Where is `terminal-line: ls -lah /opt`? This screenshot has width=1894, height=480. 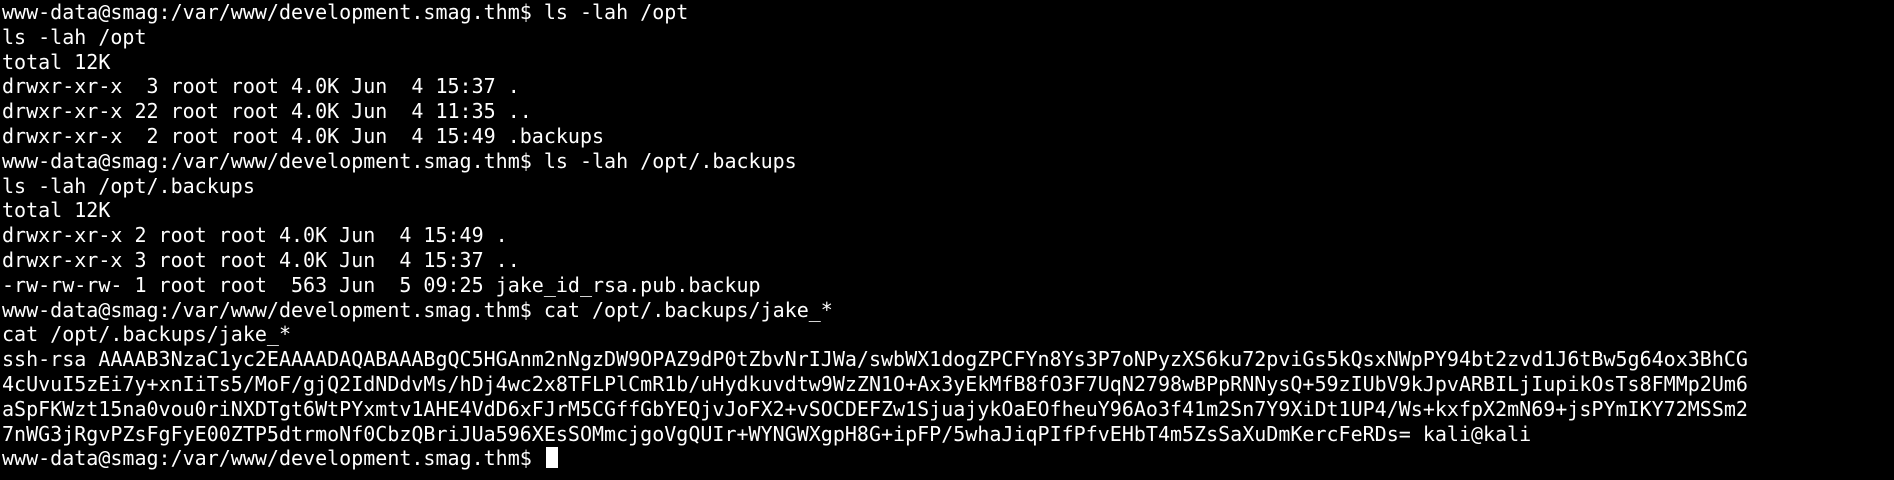 terminal-line: ls -lah /opt is located at coordinates (74, 36).